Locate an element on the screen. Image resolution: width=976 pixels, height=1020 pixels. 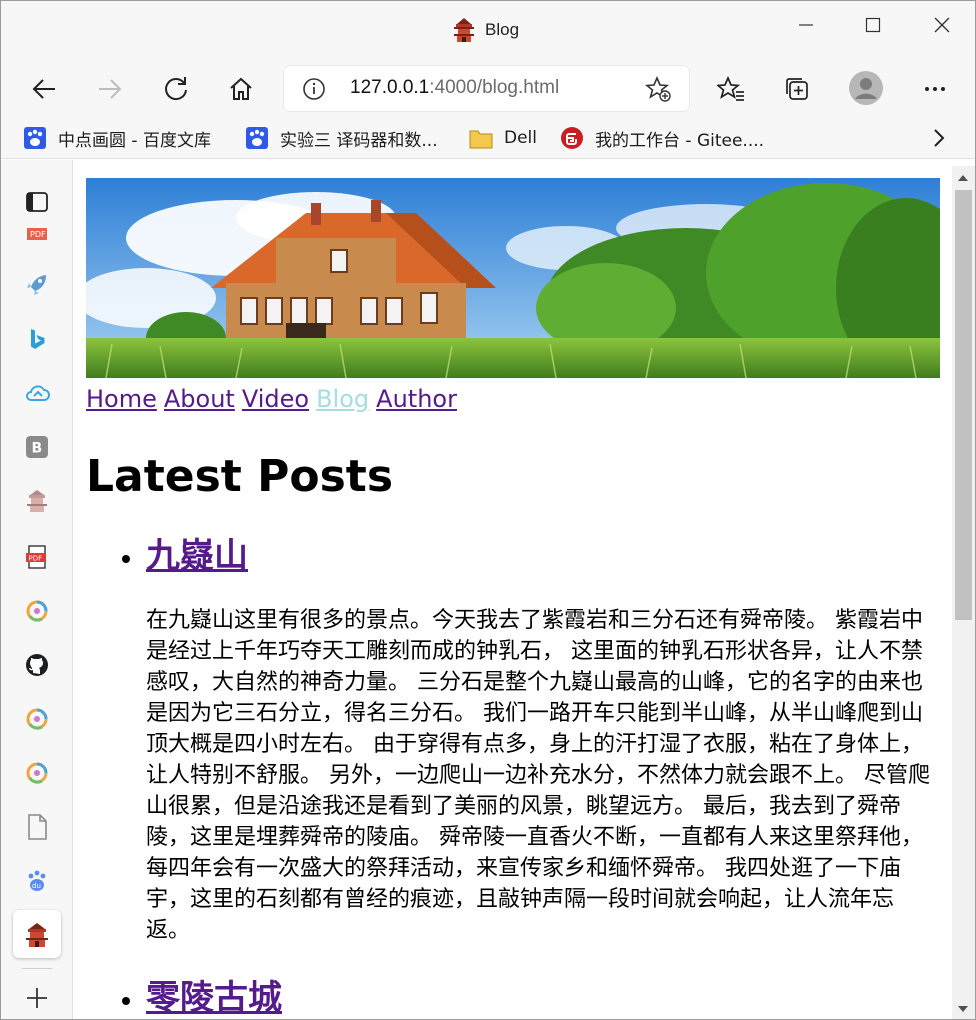
bookmark-item: 中点画圆 - 百度文库 is located at coordinates (117, 138).